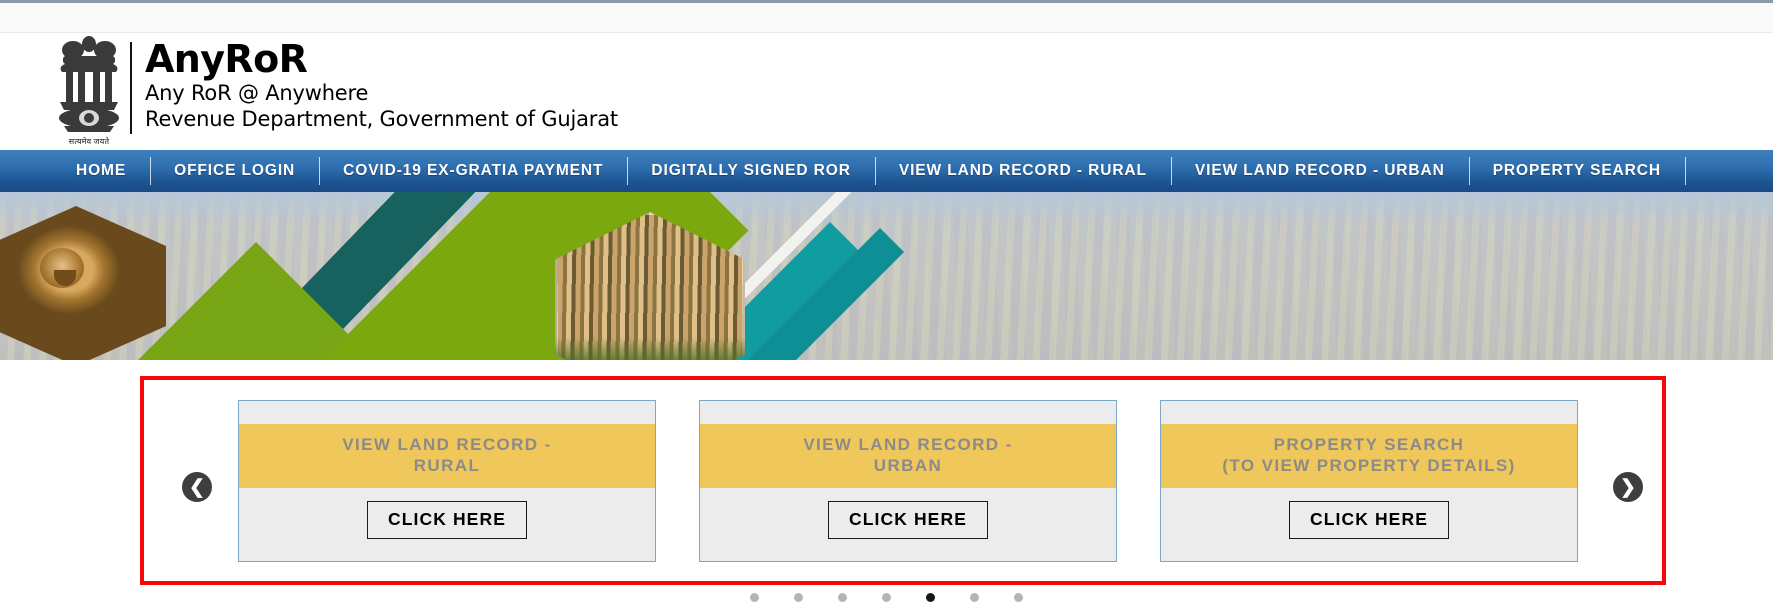  I want to click on emblem-caption: सत्यमेव जयते, so click(89, 141).